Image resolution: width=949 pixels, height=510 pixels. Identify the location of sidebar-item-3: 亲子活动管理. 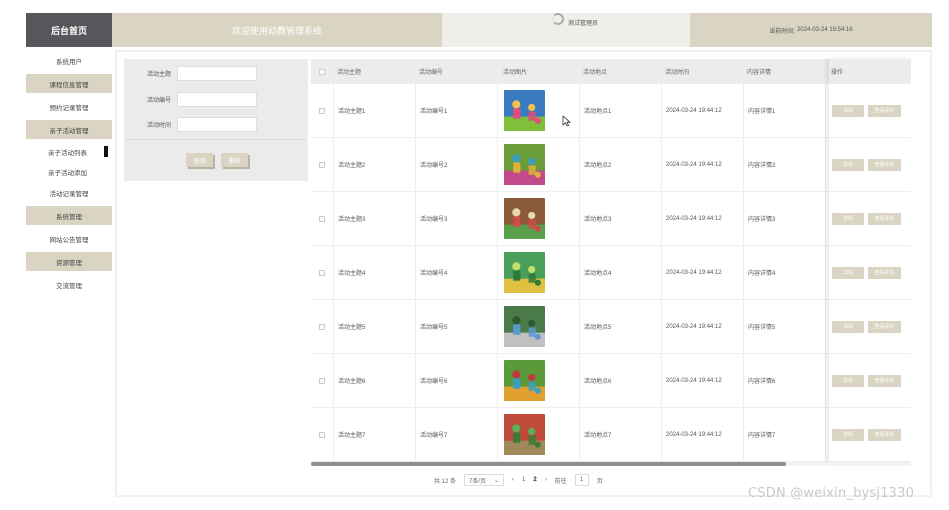
(69, 129).